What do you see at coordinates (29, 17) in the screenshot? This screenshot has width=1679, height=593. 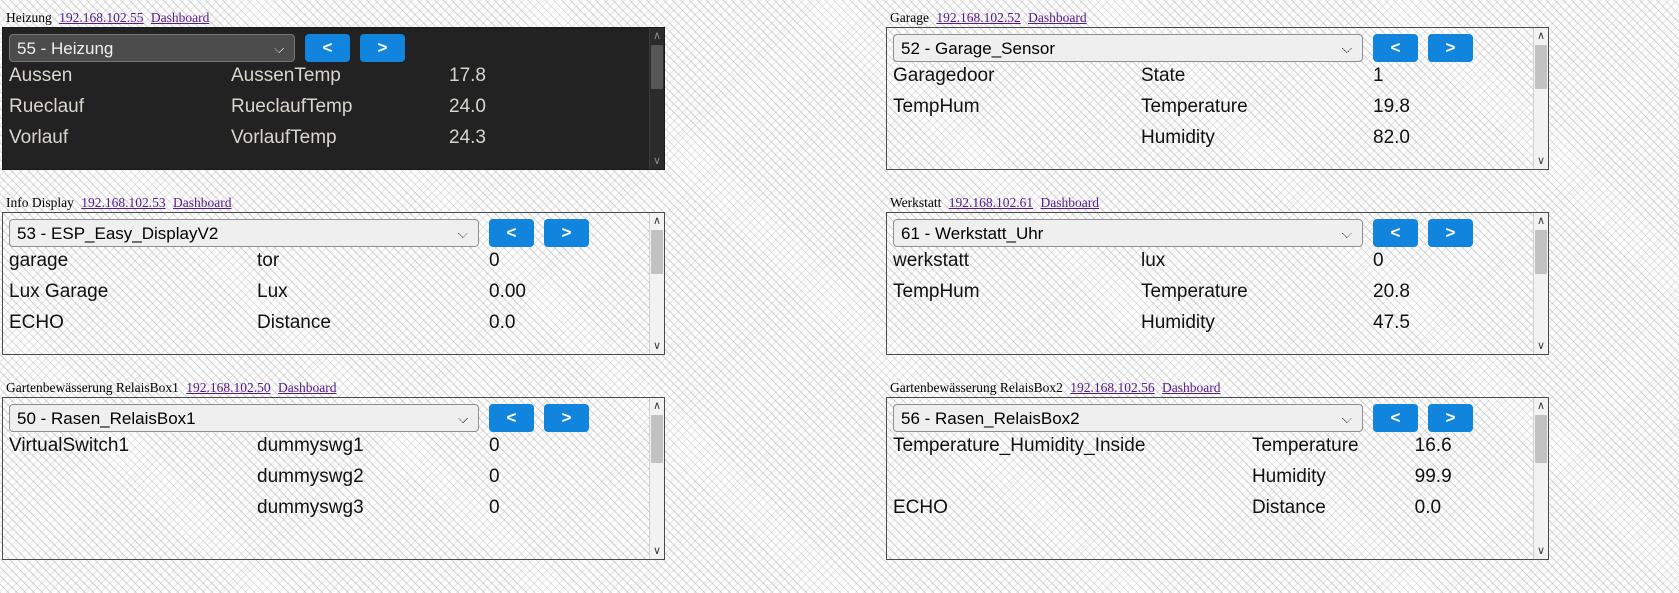 I see `panel-title: Heizung` at bounding box center [29, 17].